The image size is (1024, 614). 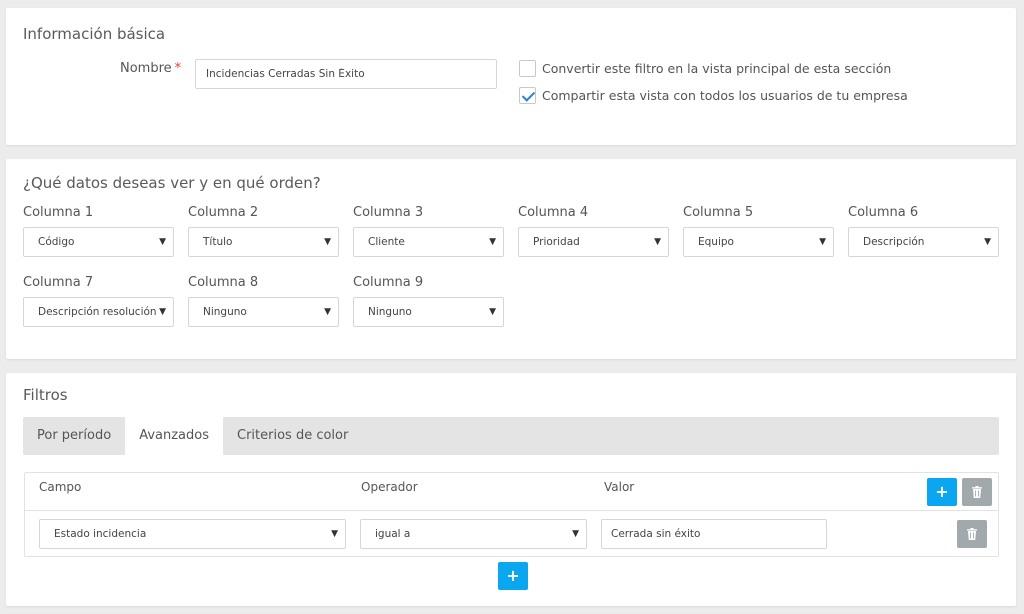 I want to click on filters-title: Filtros, so click(x=45, y=395).